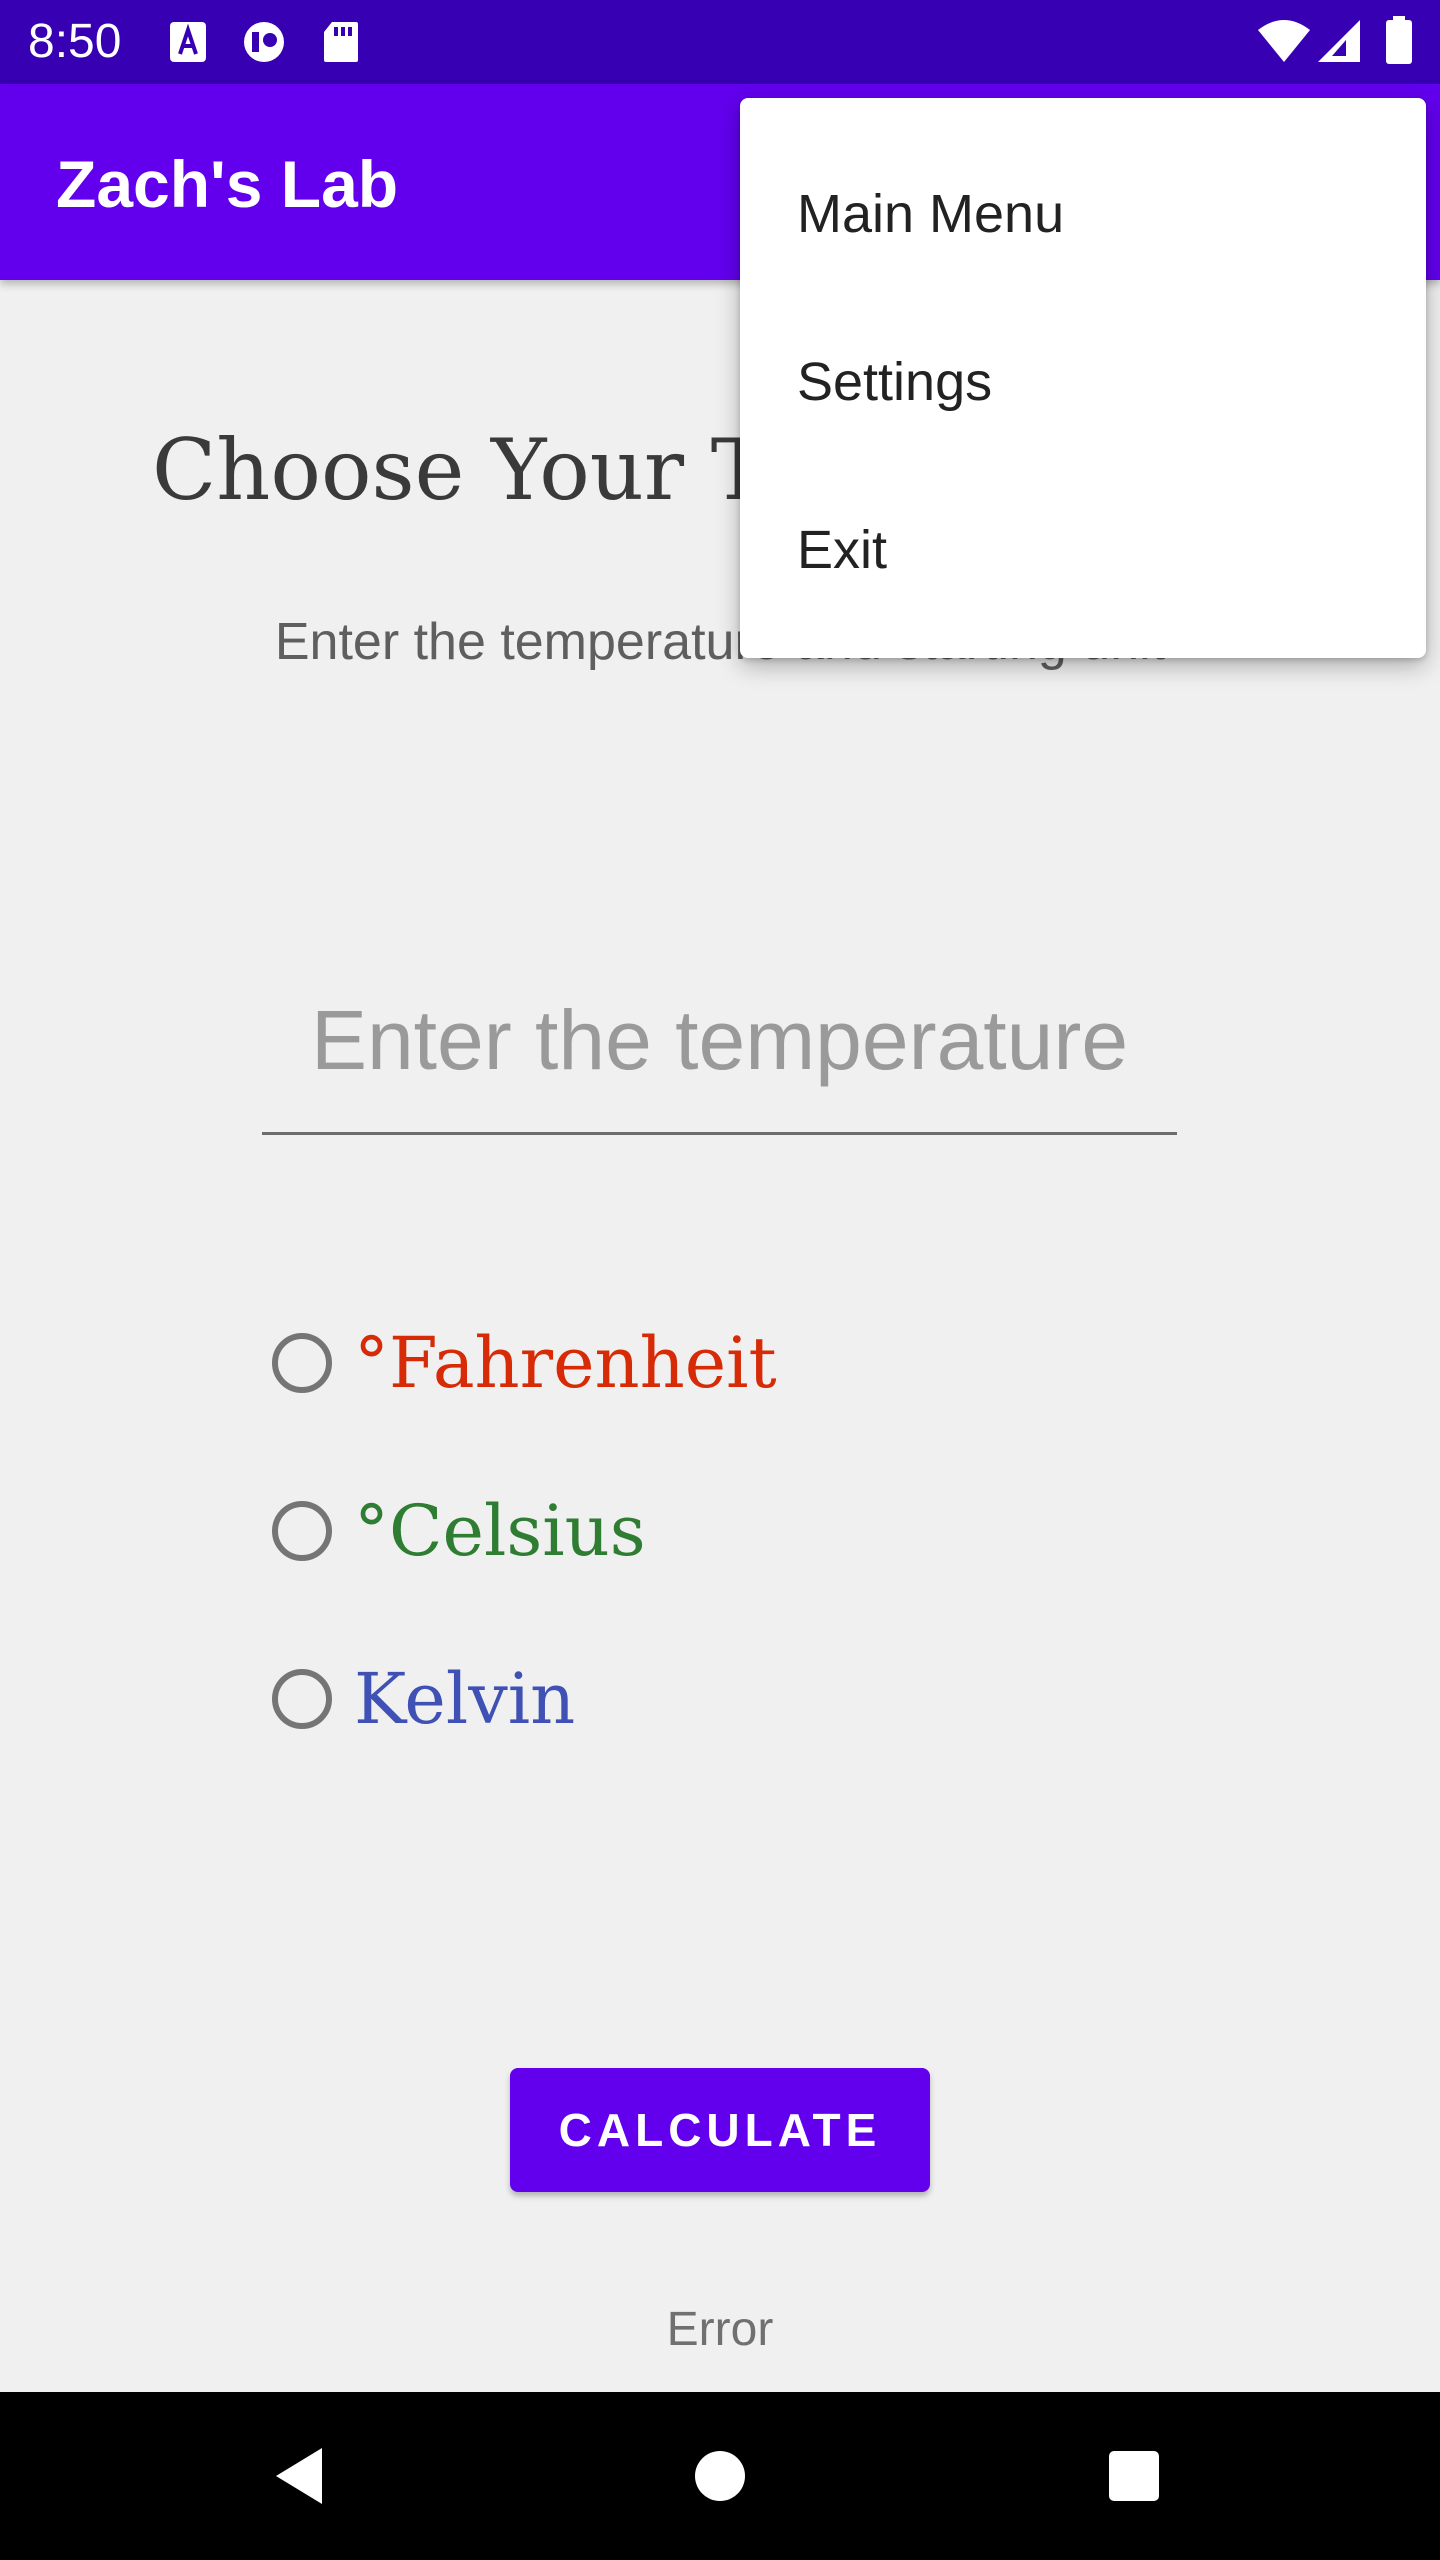 The height and width of the screenshot is (2560, 1440). Describe the element at coordinates (500, 1531) in the screenshot. I see `radio-label-celsius: °Celsius` at that location.